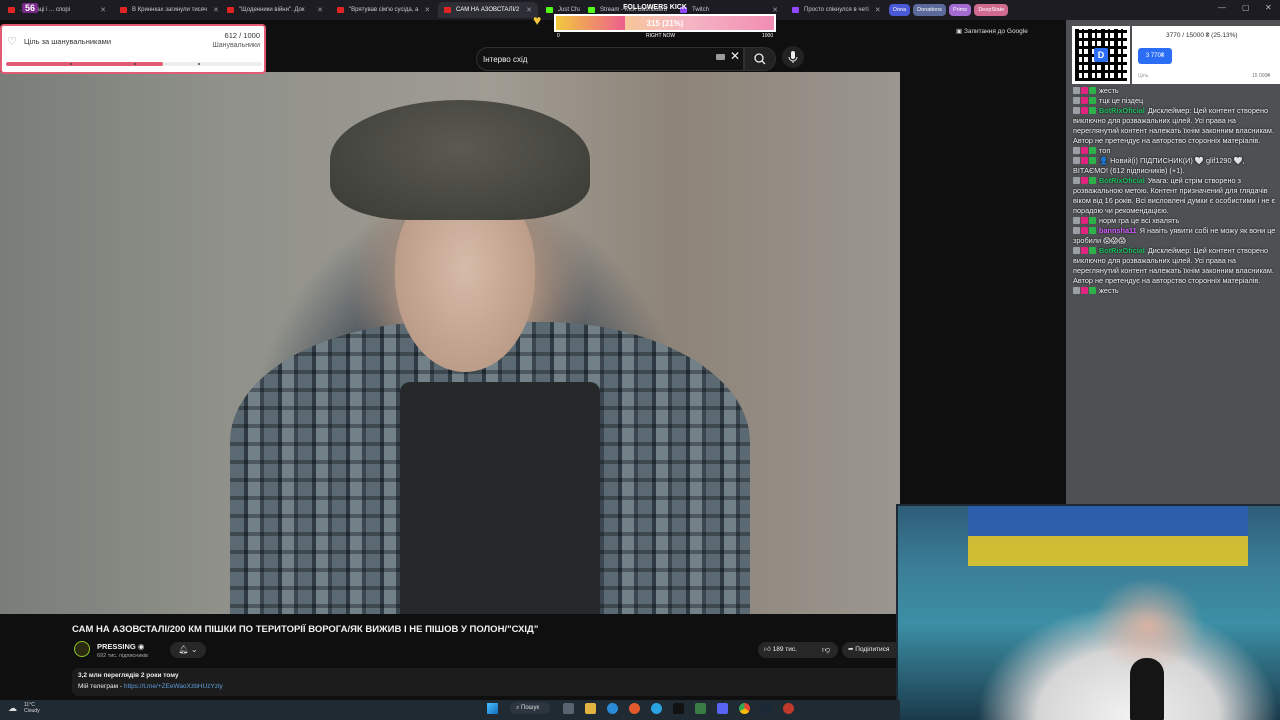 Image resolution: width=1280 pixels, height=720 pixels. What do you see at coordinates (722, 708) in the screenshot?
I see `discord-icon` at bounding box center [722, 708].